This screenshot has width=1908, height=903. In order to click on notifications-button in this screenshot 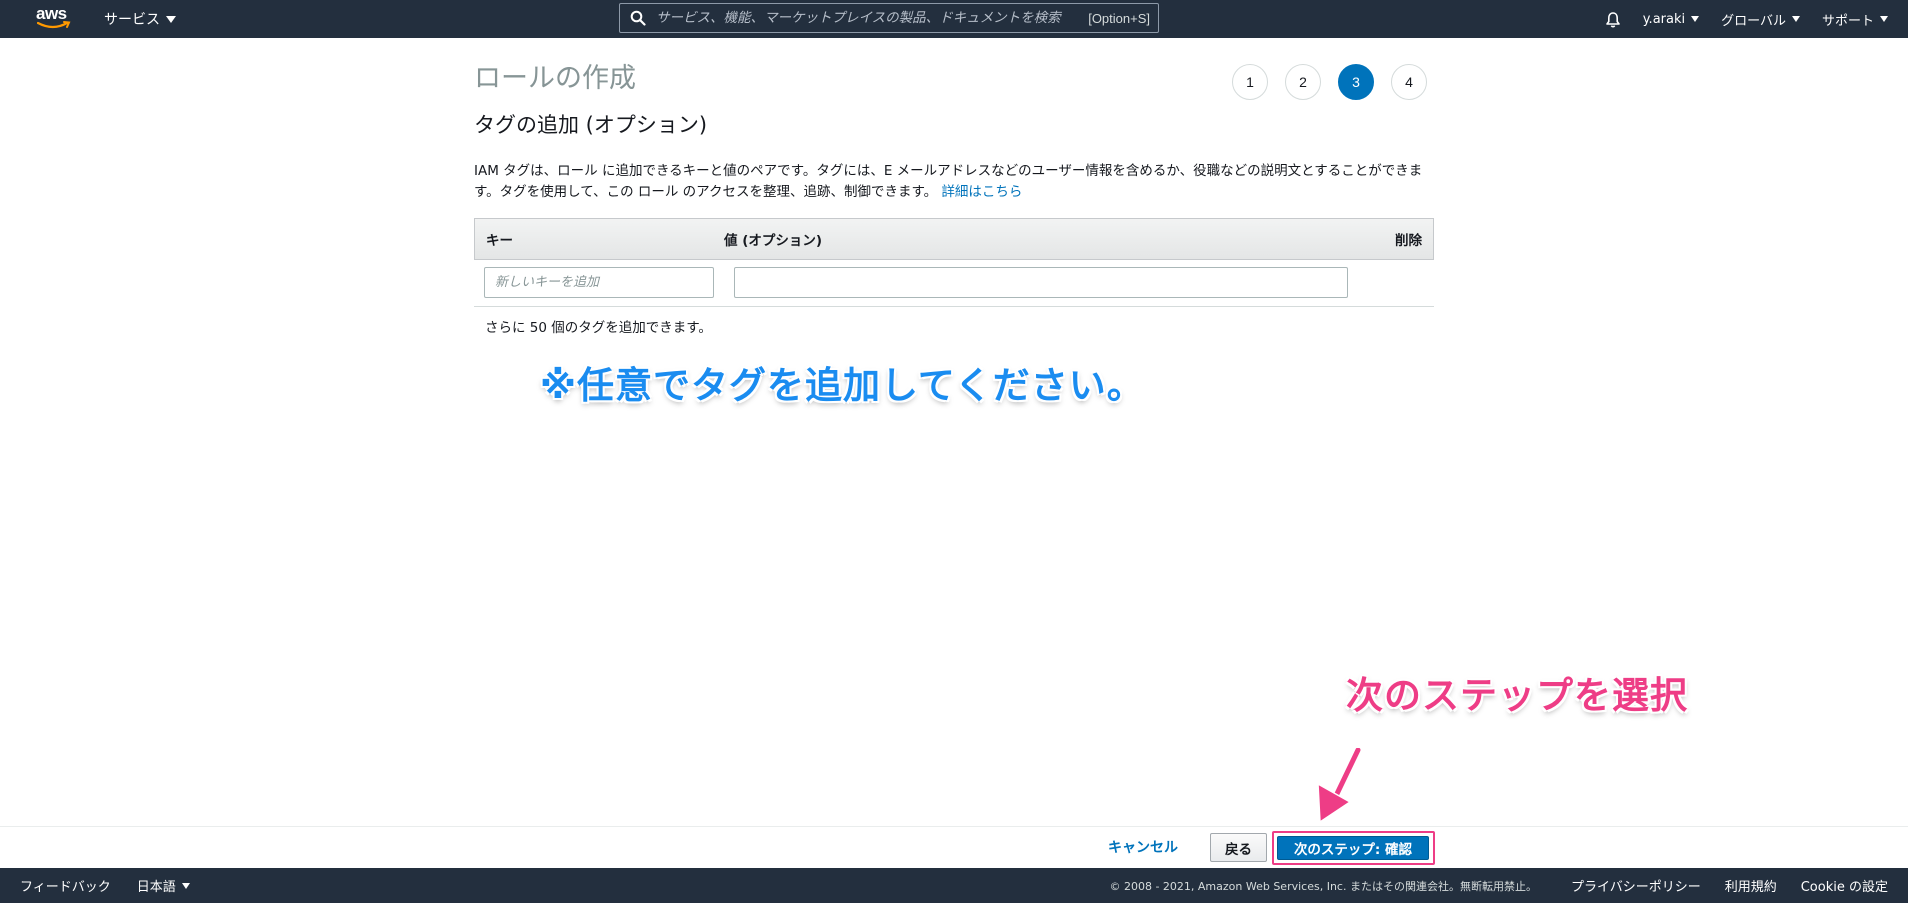, I will do `click(1613, 19)`.